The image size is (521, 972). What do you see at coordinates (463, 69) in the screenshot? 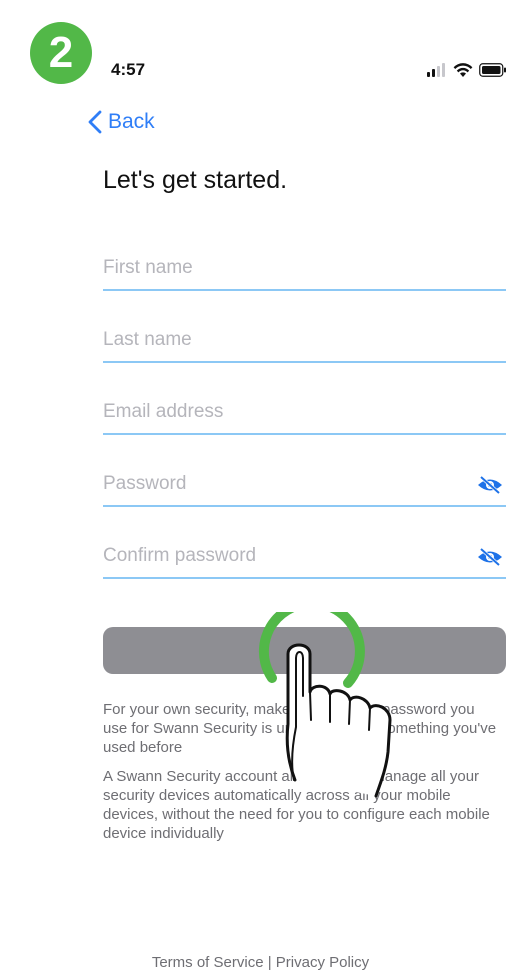
I see `wifi-icon` at bounding box center [463, 69].